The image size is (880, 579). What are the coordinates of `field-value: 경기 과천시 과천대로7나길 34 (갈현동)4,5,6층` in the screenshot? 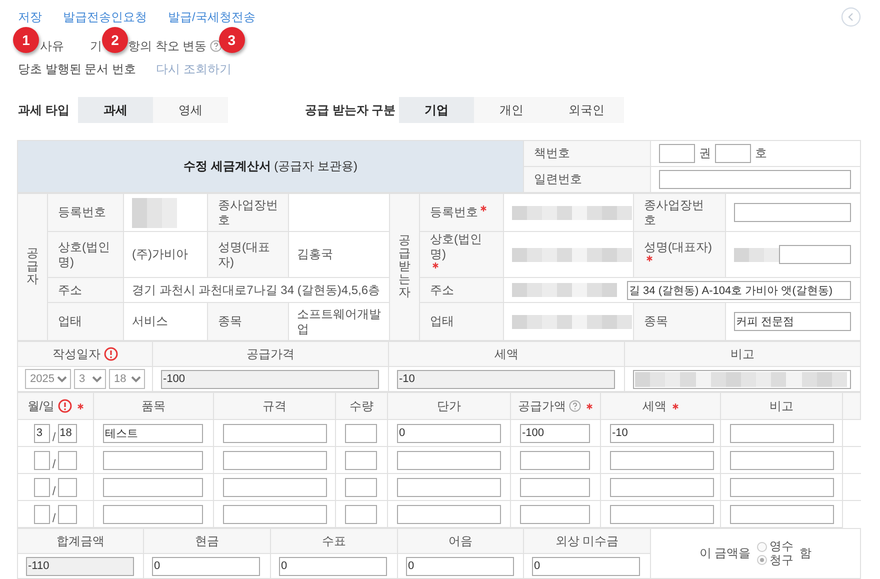 It's located at (256, 289).